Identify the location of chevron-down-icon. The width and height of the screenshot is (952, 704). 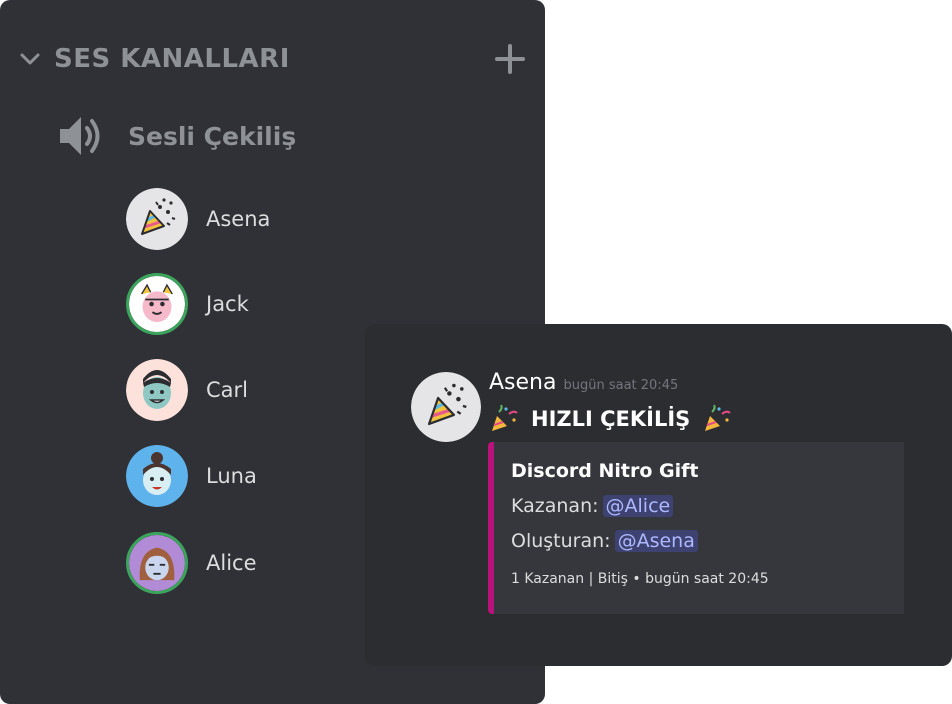
(30, 59).